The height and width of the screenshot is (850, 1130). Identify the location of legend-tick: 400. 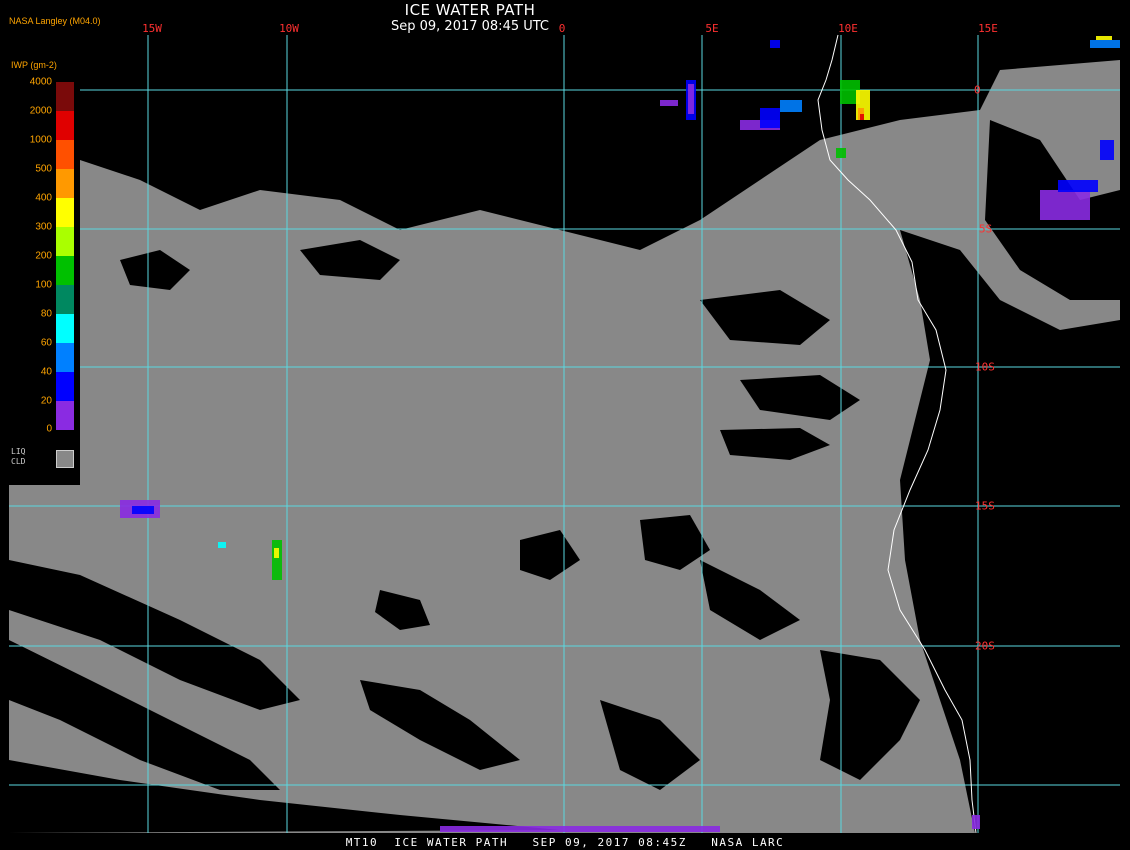
(43, 198).